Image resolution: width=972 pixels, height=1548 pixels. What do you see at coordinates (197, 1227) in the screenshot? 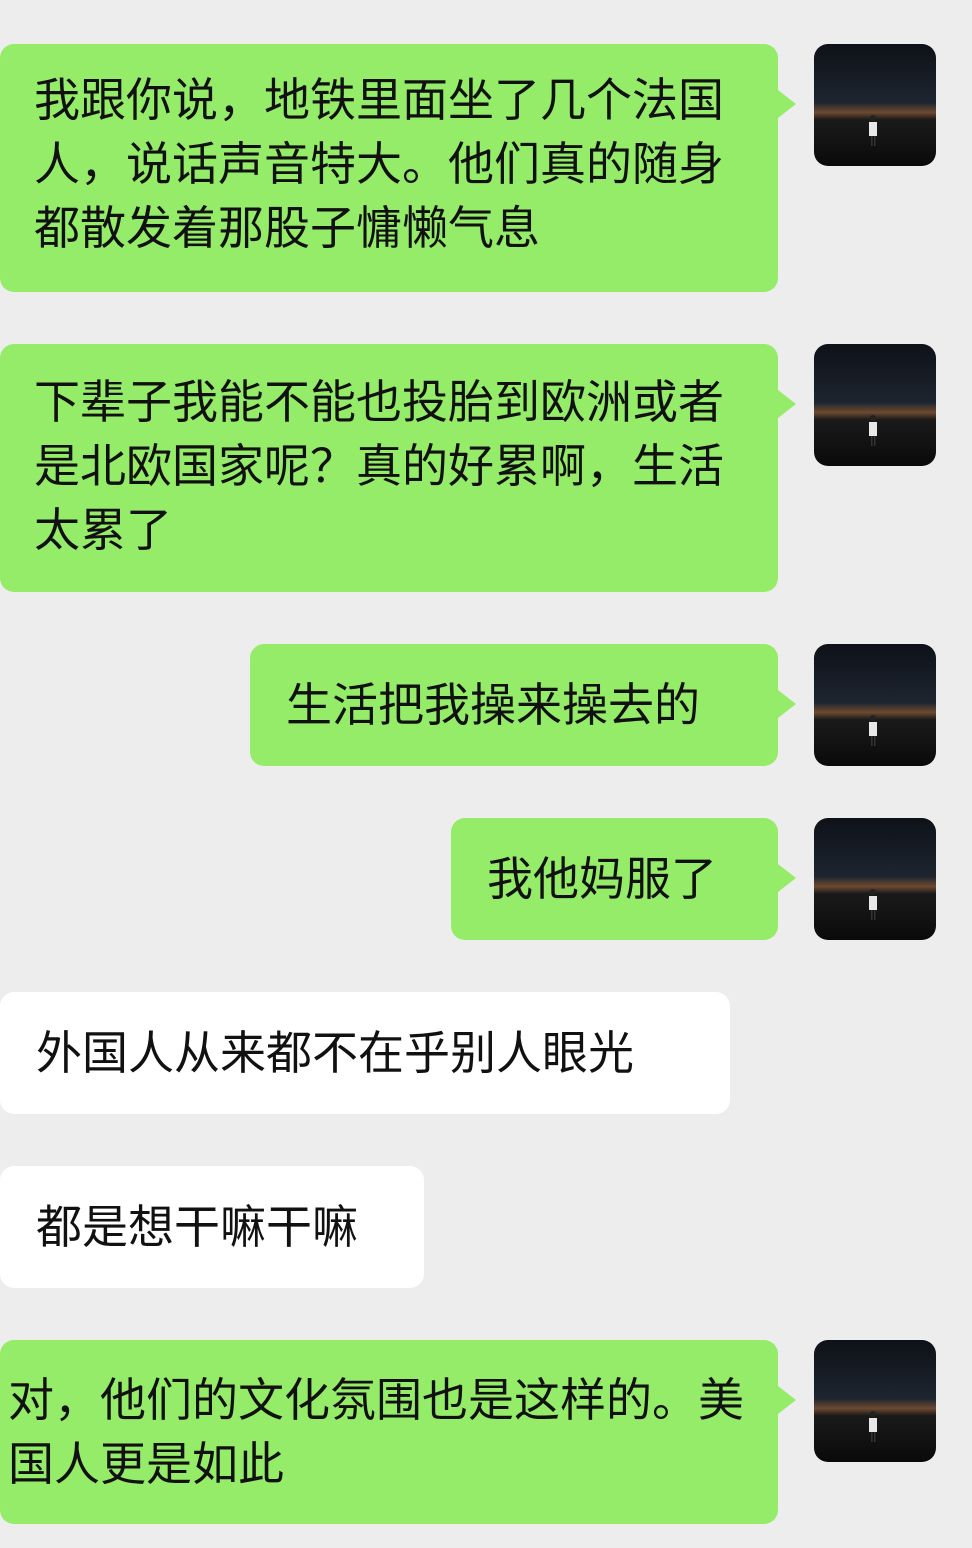
I see `message-text: 都是想干嘛干嘛` at bounding box center [197, 1227].